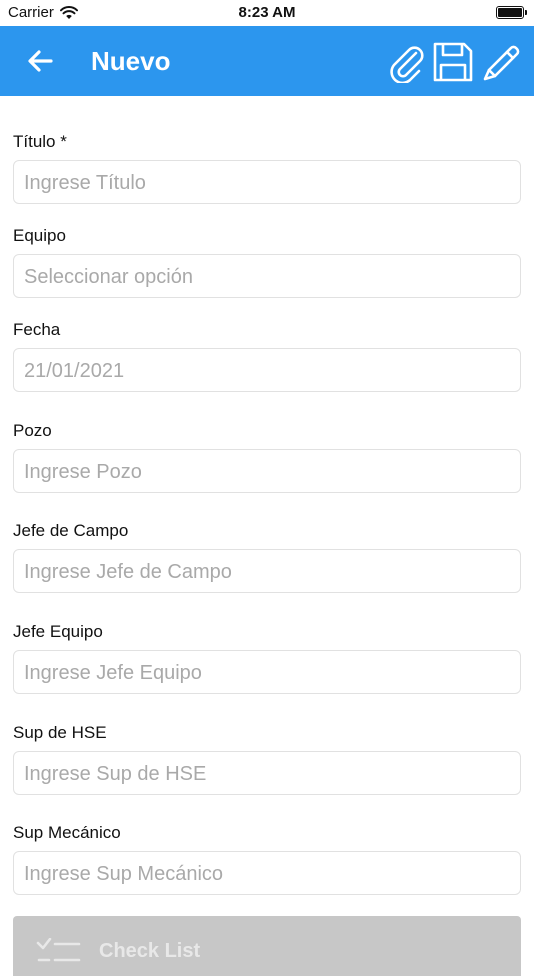 The image size is (534, 976). What do you see at coordinates (60, 732) in the screenshot?
I see `sup-hse-label: Sup de HSE` at bounding box center [60, 732].